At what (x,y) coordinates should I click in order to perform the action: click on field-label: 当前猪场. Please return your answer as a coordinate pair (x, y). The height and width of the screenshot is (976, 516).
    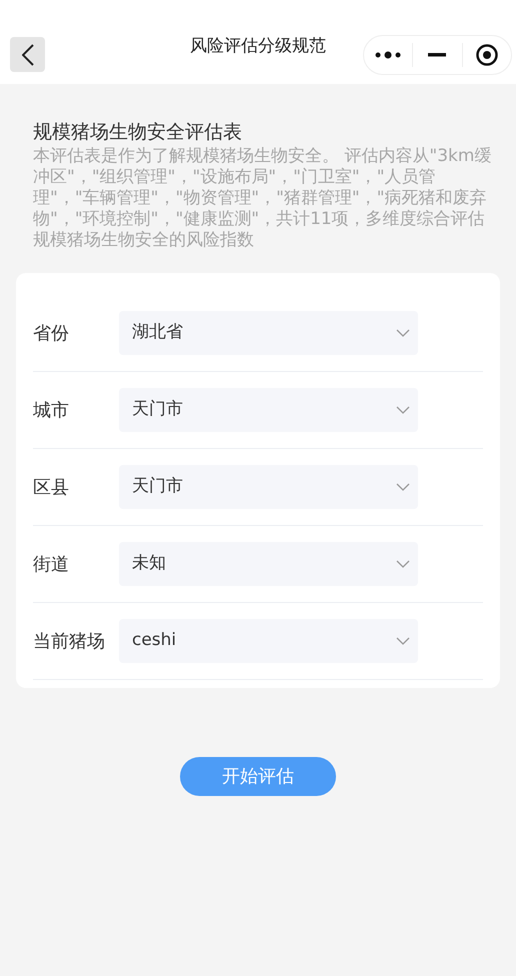
    Looking at the image, I should click on (69, 642).